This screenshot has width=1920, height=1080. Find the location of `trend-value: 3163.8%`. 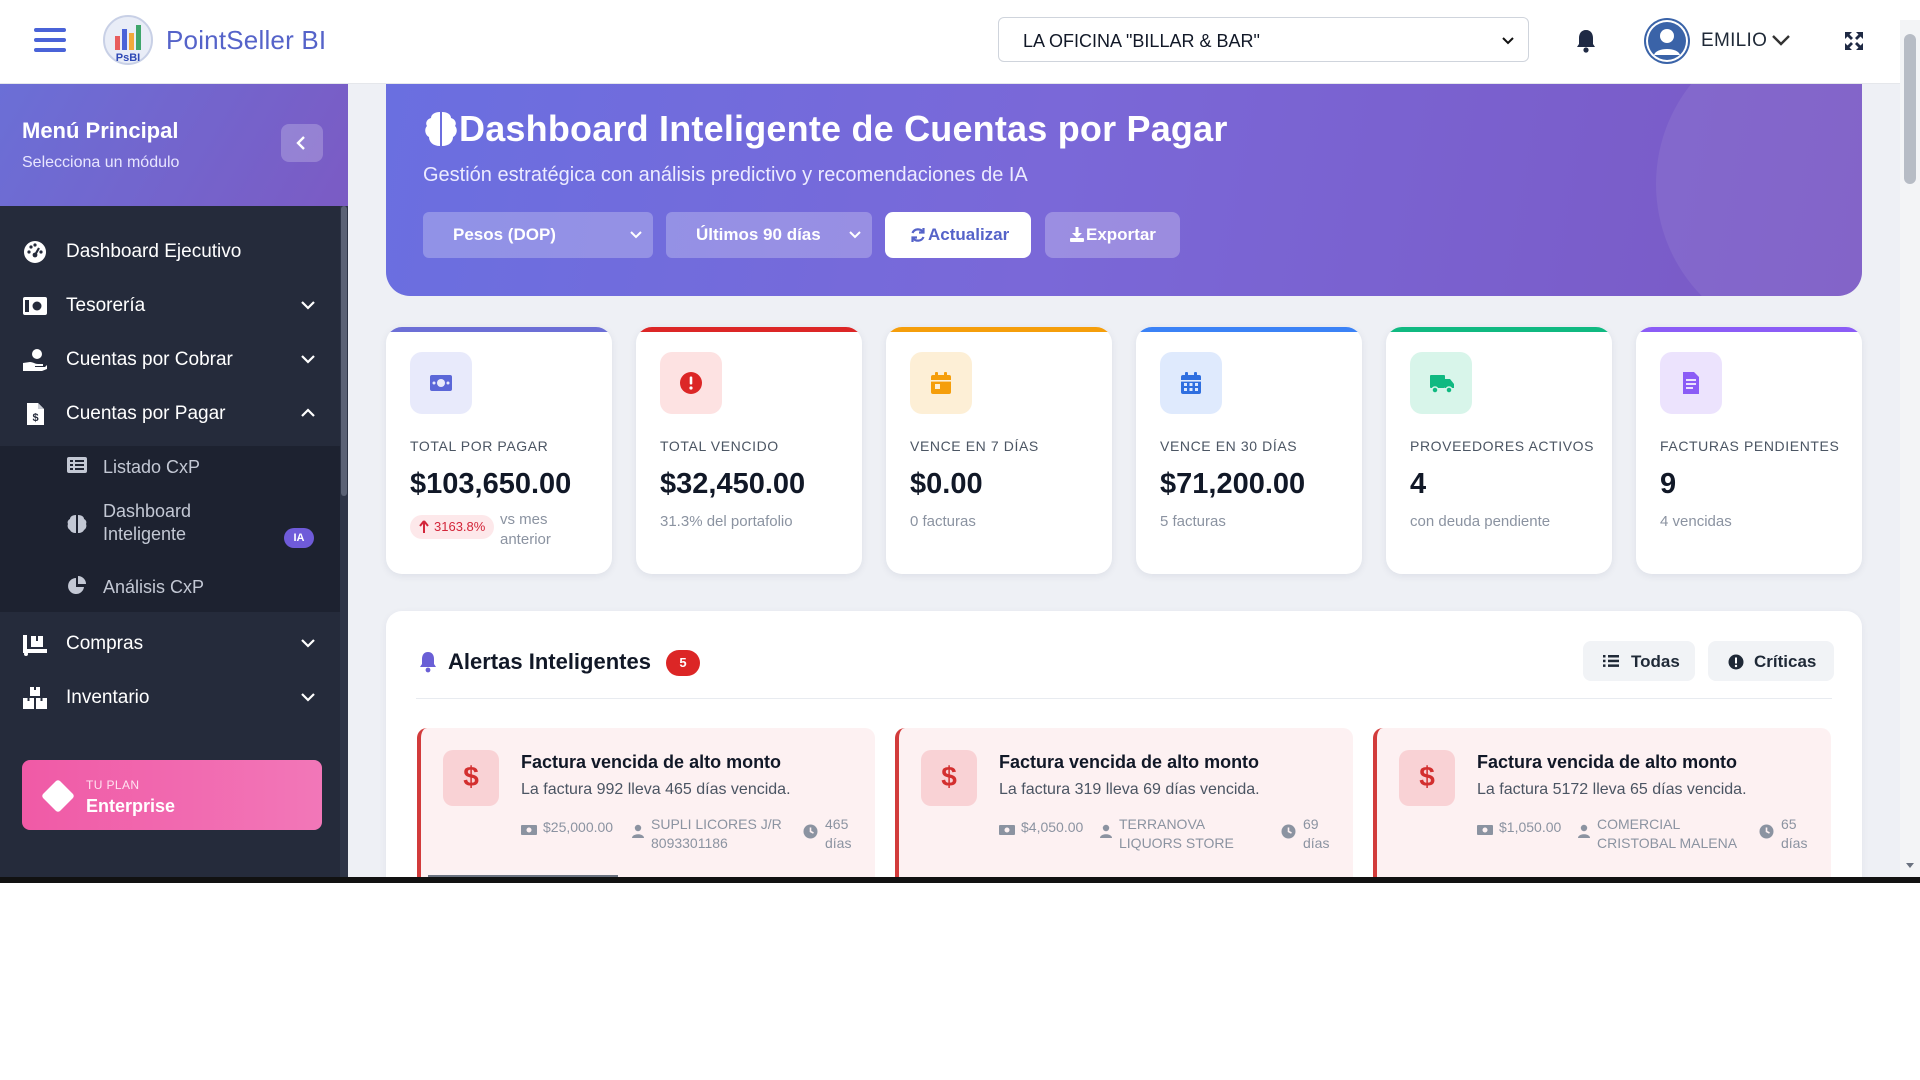

trend-value: 3163.8% is located at coordinates (460, 526).